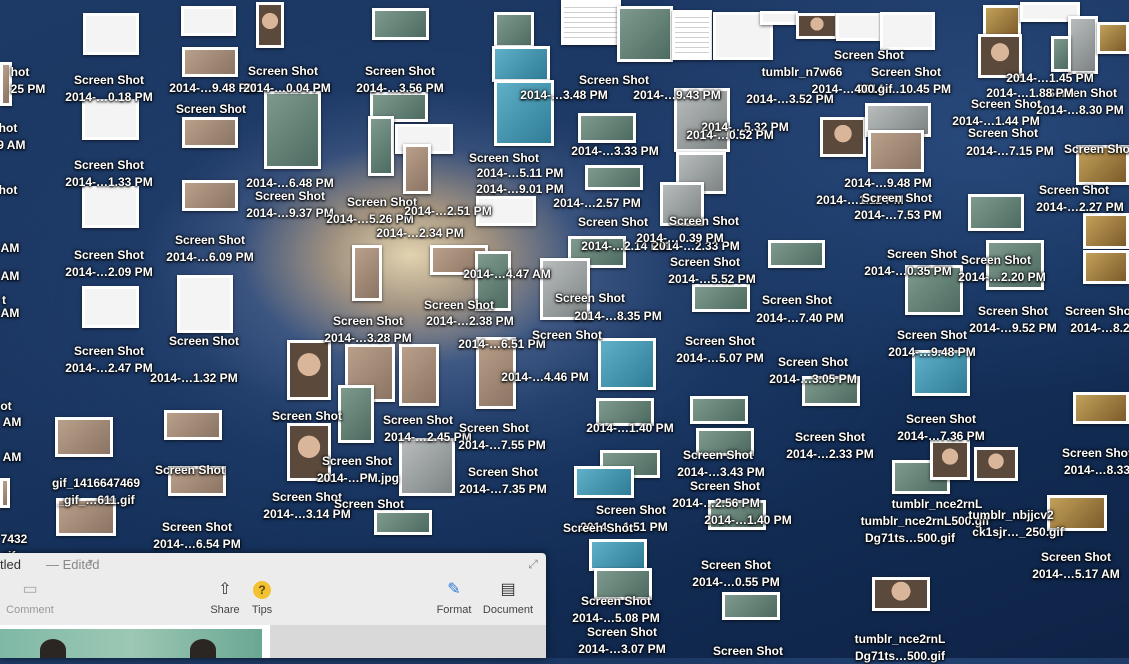  What do you see at coordinates (90, 562) in the screenshot?
I see `chevron-down-icon: ▾` at bounding box center [90, 562].